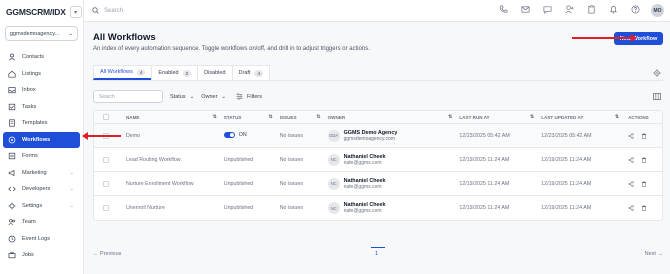 The image size is (670, 274). I want to click on sidebar-item-listings: Listings, so click(41, 74).